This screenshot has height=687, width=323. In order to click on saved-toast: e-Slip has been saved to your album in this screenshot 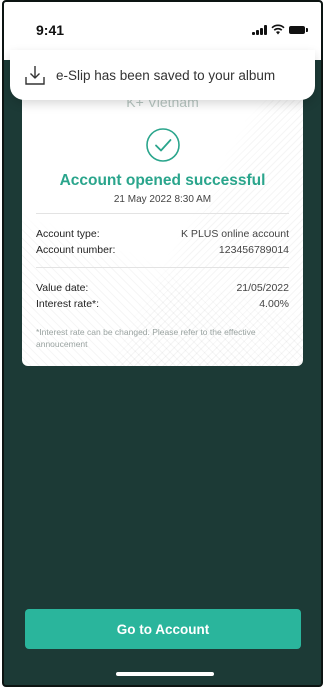, I will do `click(162, 75)`.